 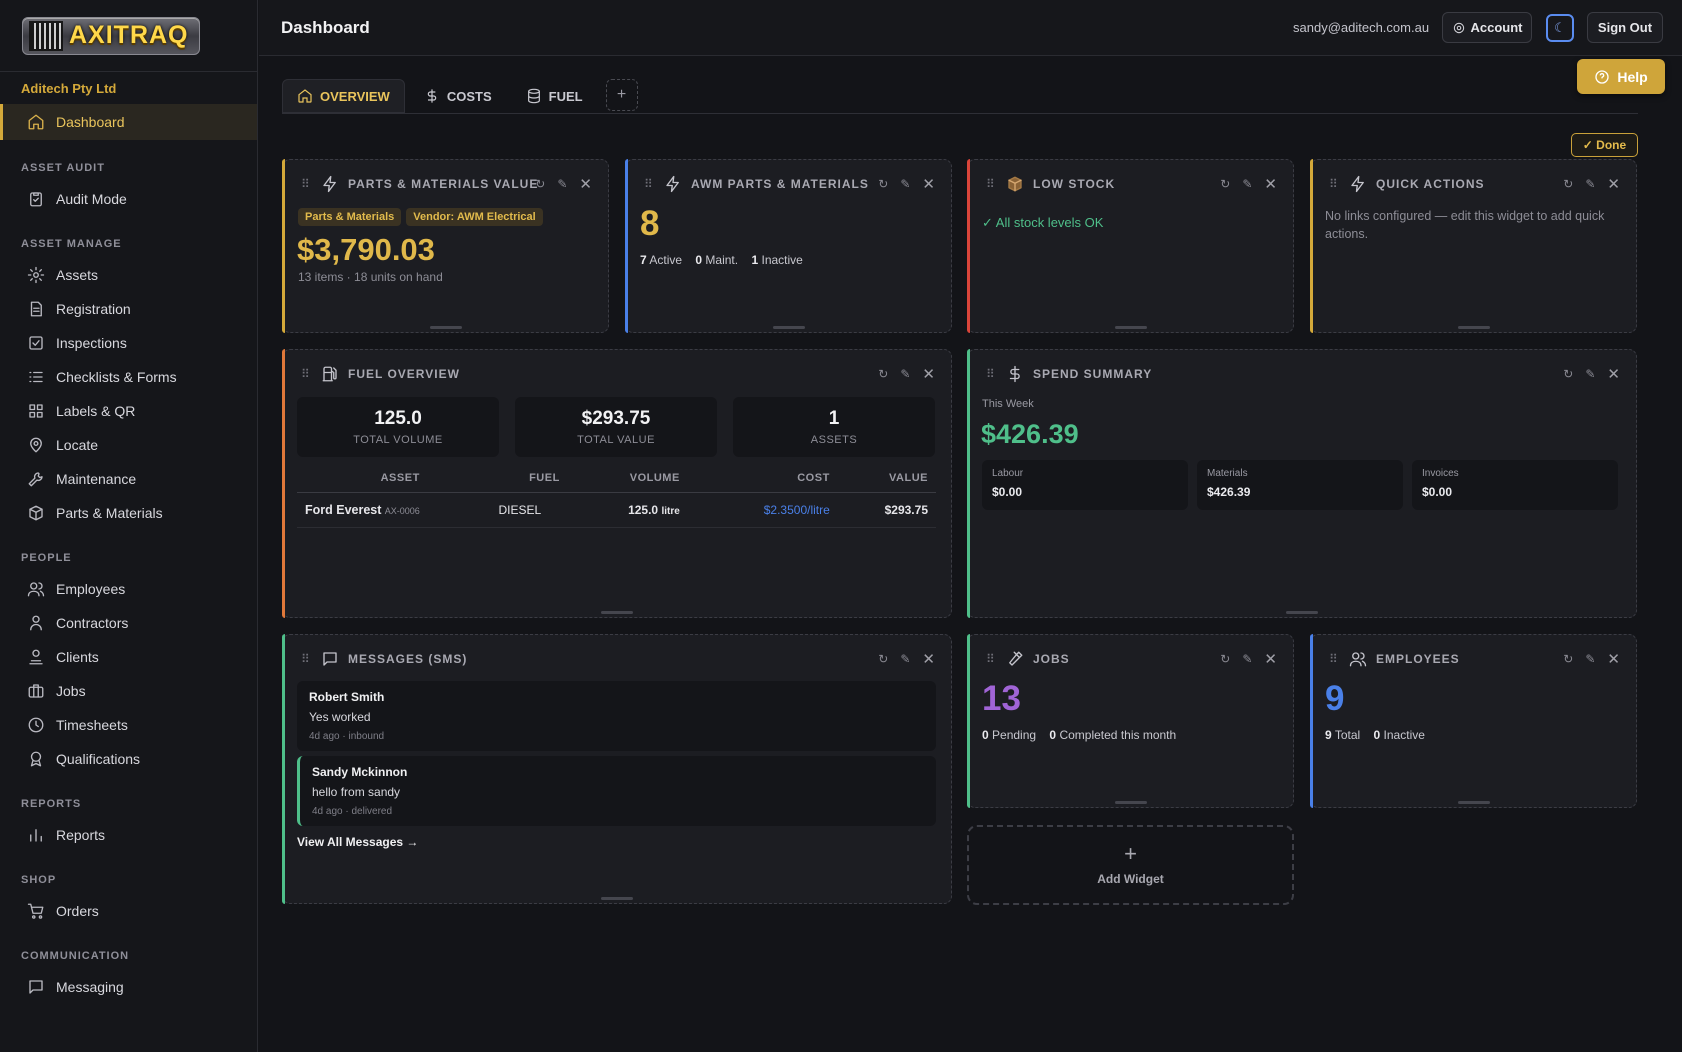 I want to click on widget-title: MESSAGES (SMS), so click(x=408, y=659).